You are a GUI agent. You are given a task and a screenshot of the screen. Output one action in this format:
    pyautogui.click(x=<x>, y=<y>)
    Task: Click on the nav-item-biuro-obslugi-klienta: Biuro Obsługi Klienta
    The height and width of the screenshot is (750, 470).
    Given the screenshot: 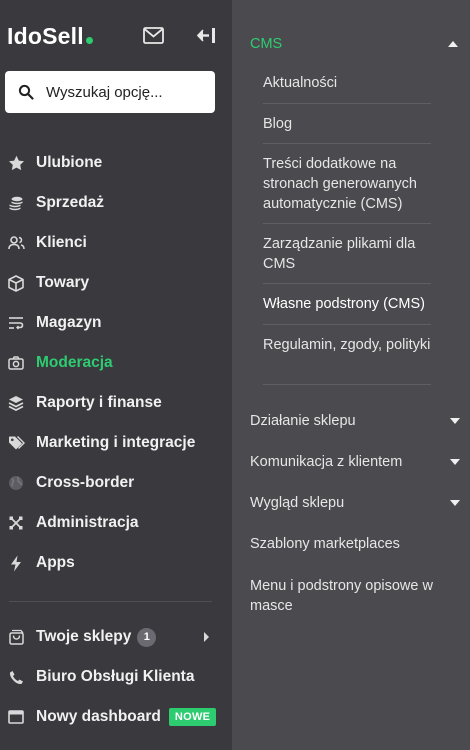 What is the action you would take?
    pyautogui.click(x=116, y=677)
    